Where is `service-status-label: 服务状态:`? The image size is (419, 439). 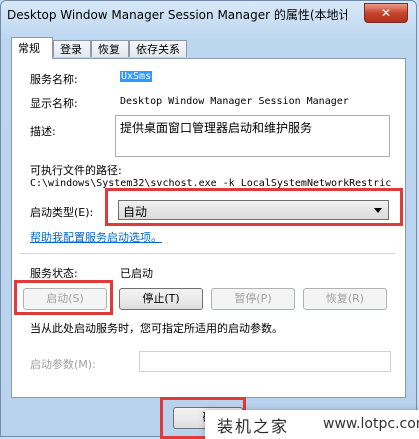
service-status-label: 服务状态: is located at coordinates (54, 273).